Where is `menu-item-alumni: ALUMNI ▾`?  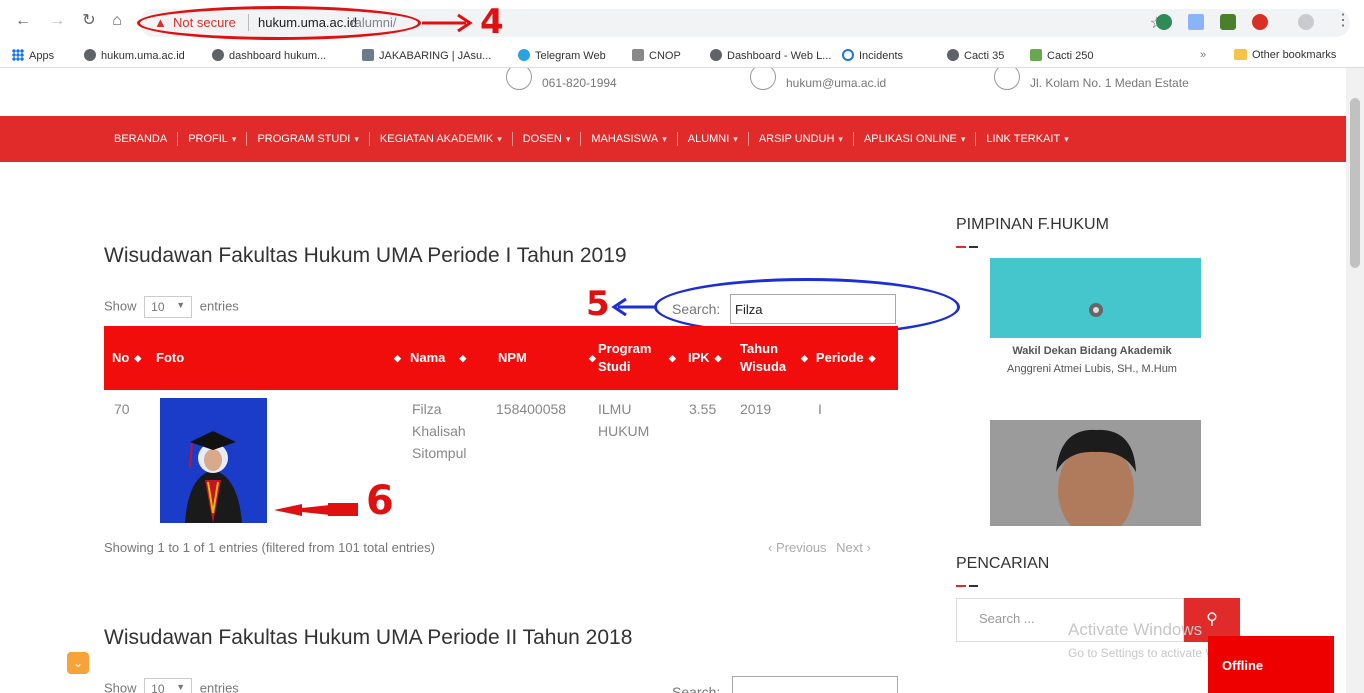 menu-item-alumni: ALUMNI ▾ is located at coordinates (713, 139).